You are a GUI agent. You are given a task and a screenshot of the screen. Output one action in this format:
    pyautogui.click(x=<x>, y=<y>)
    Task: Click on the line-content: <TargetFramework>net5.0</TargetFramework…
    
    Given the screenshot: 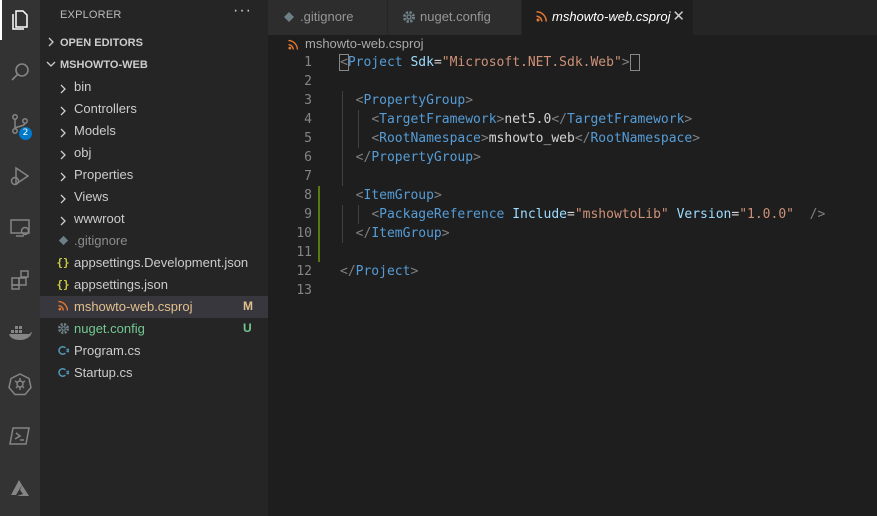 What is the action you would take?
    pyautogui.click(x=516, y=119)
    